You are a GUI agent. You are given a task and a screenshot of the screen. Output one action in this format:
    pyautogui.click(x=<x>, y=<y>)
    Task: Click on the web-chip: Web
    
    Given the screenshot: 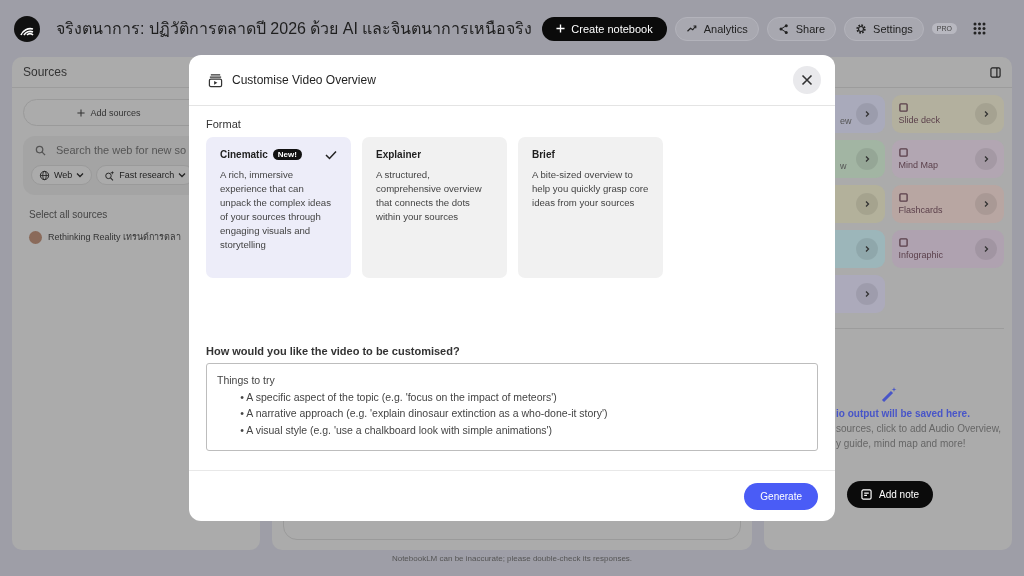 What is the action you would take?
    pyautogui.click(x=62, y=175)
    